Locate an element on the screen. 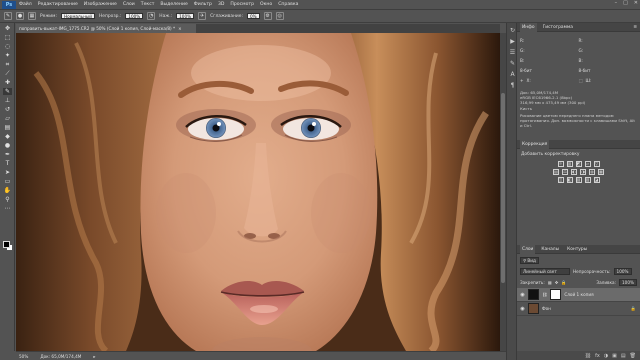 The width and height of the screenshot is (640, 360). brush-preset-icon: ✎ is located at coordinates (8, 16).